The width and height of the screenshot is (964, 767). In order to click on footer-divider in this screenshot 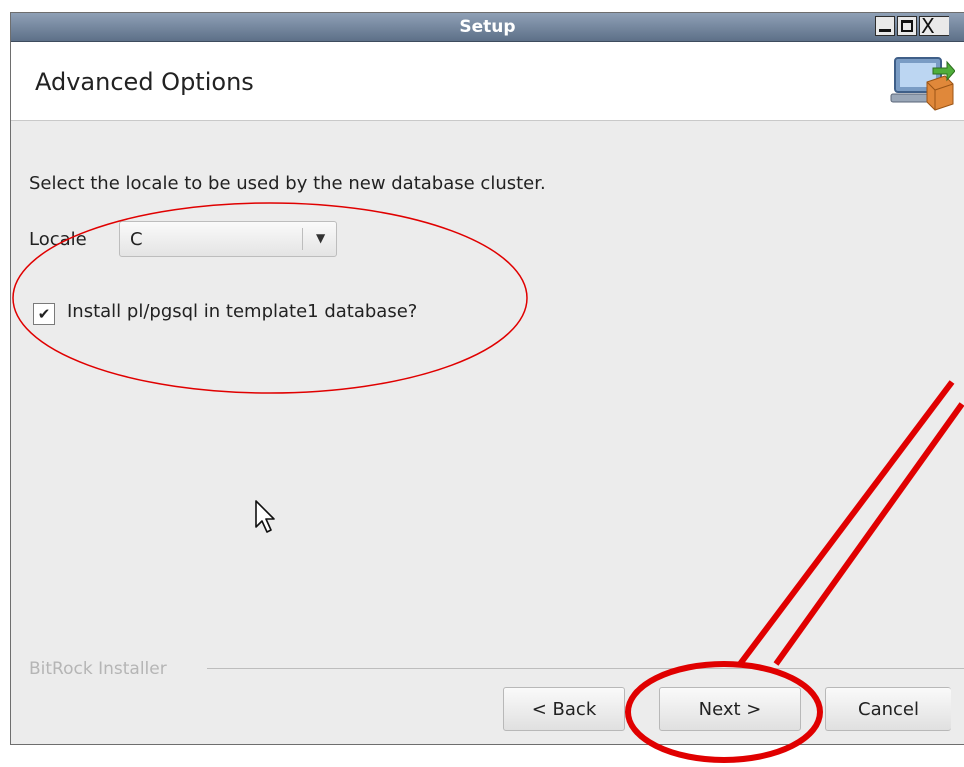, I will do `click(585, 668)`.